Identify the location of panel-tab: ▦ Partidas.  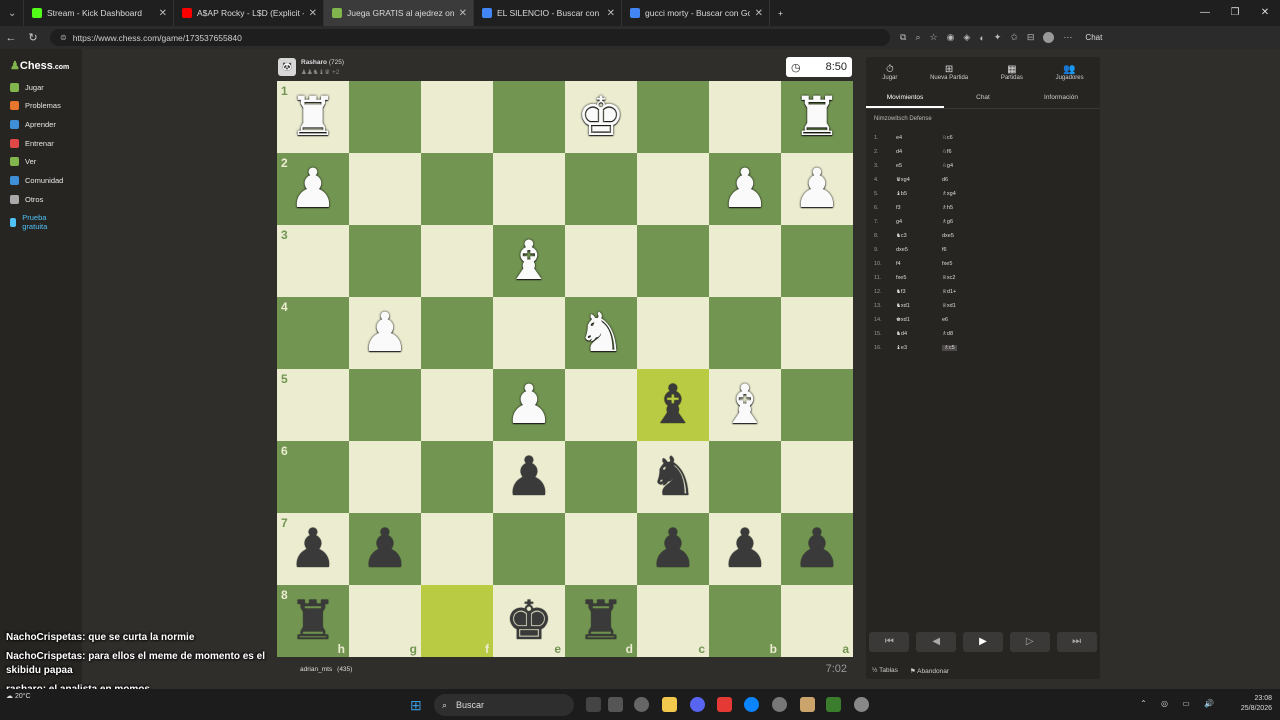
(1012, 72).